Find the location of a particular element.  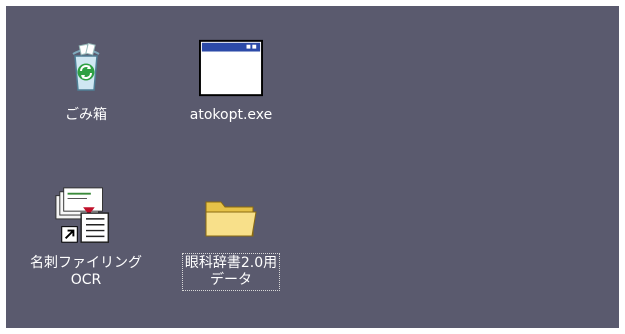

recycle-bin-icon is located at coordinates (86, 68).